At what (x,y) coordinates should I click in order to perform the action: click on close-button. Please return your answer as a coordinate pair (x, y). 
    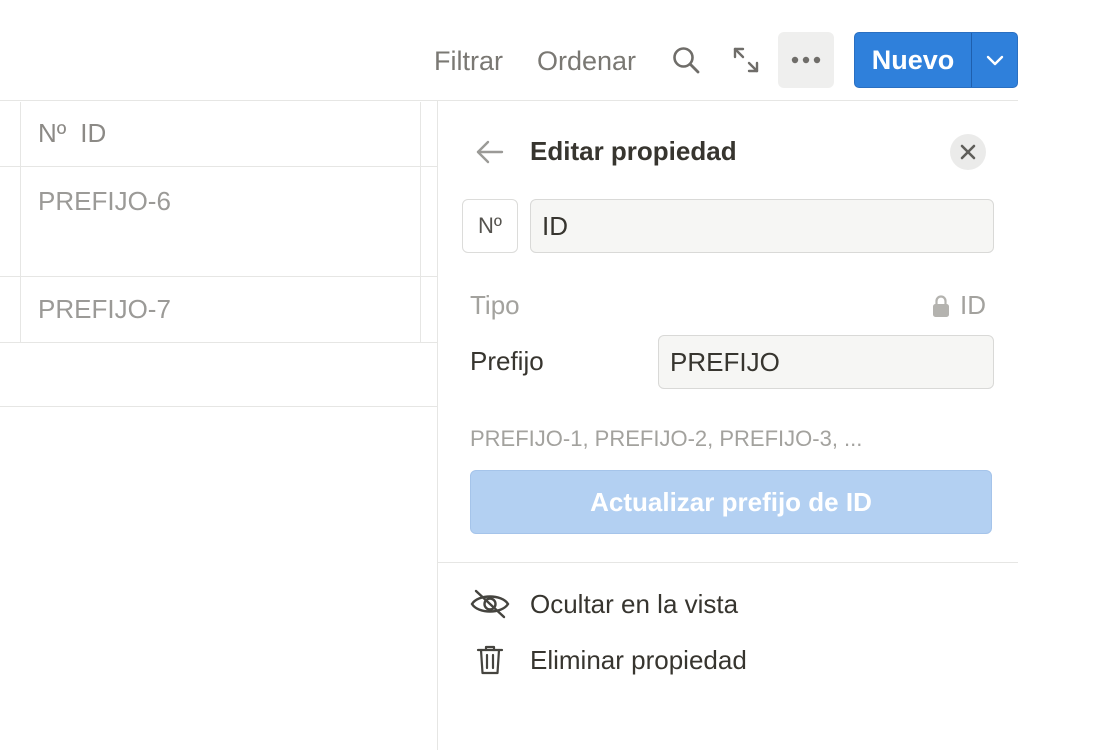
    Looking at the image, I should click on (968, 152).